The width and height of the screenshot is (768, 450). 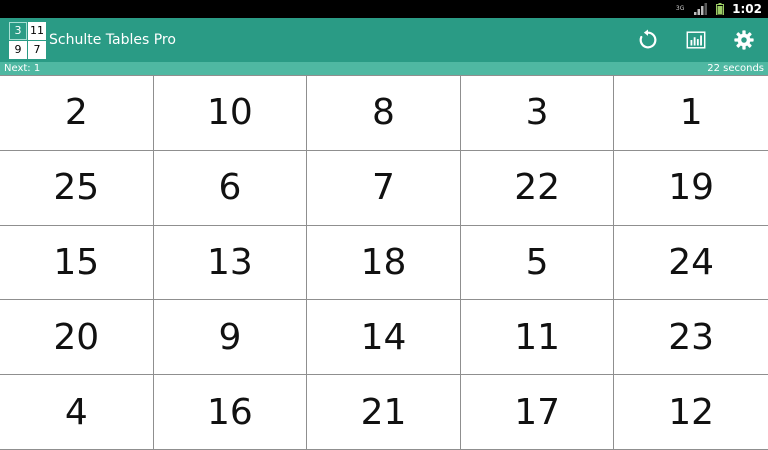 What do you see at coordinates (384, 40) in the screenshot?
I see `app-bar: 3 11 9 7 Schulte Tables Pro` at bounding box center [384, 40].